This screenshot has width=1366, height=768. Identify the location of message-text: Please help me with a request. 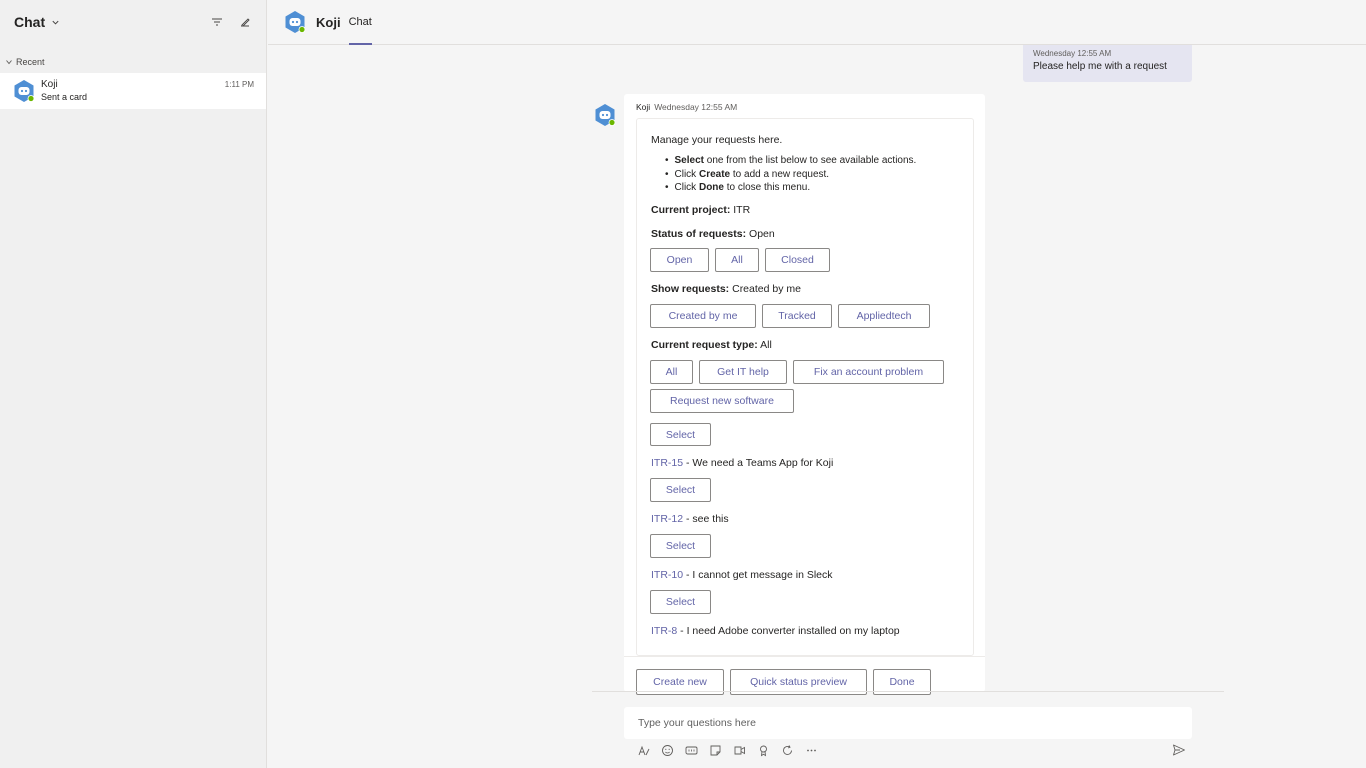
(1100, 66).